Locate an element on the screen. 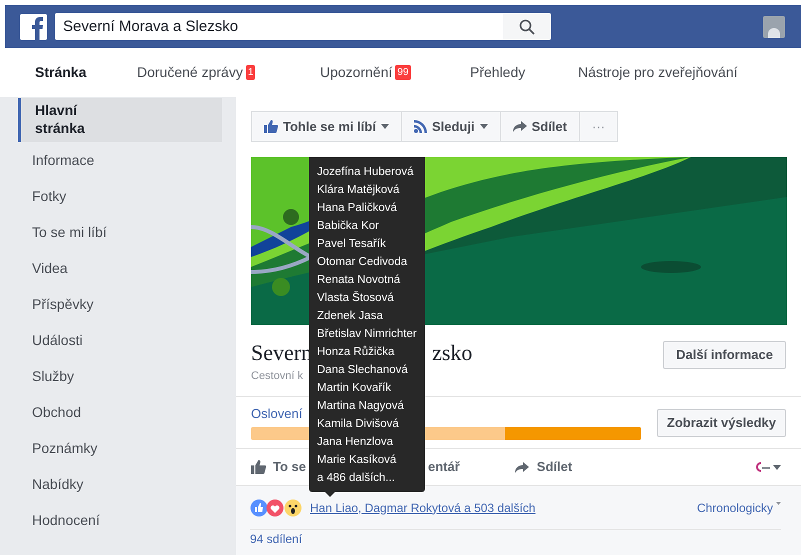  page-action-button: Tohle se mi líbí is located at coordinates (326, 126).